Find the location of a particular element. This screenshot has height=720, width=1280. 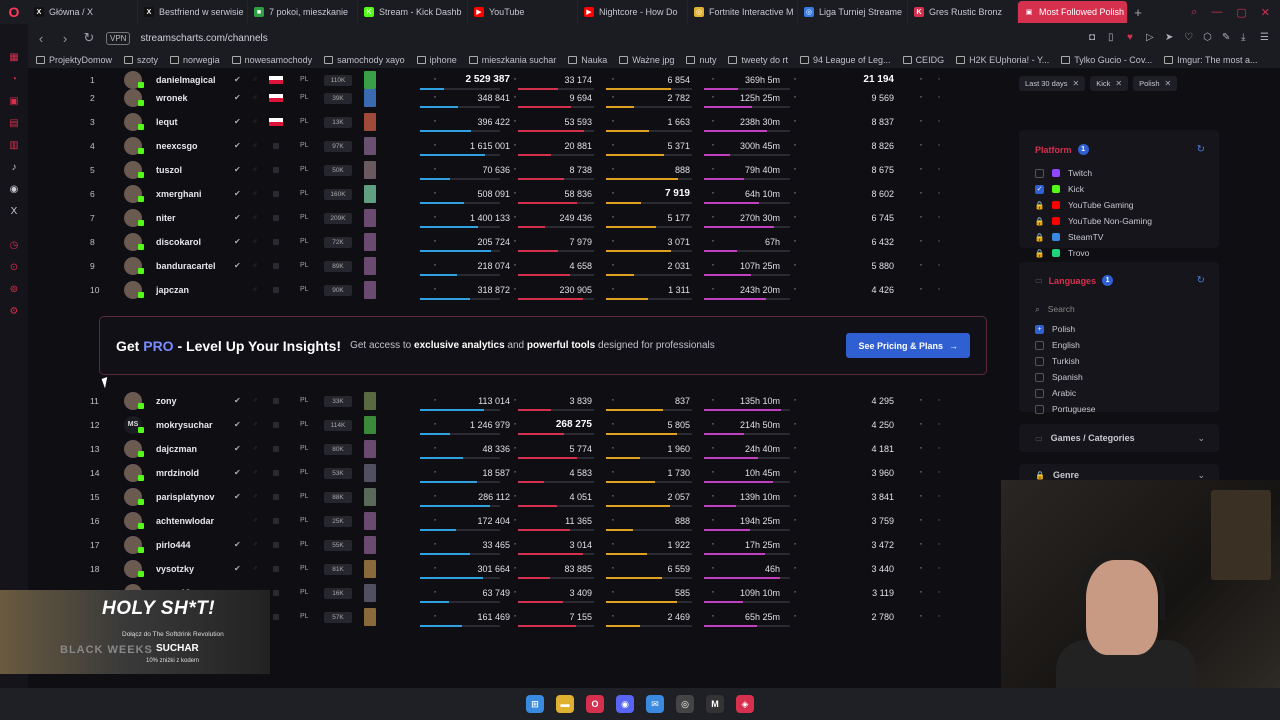

aria-icon: ◔ is located at coordinates (14, 79).